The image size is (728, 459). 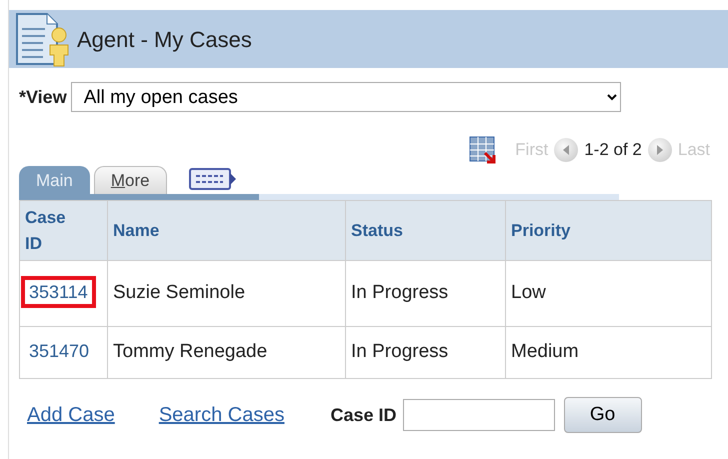 I want to click on view-label: *View, so click(x=43, y=97).